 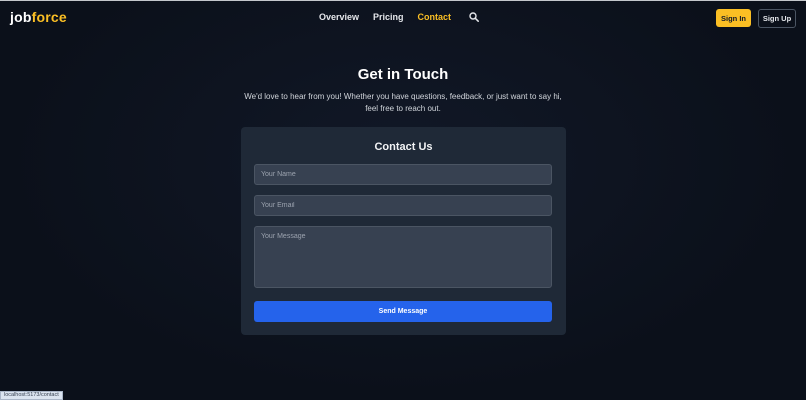 What do you see at coordinates (435, 17) in the screenshot?
I see `nav-link-contact: Contact` at bounding box center [435, 17].